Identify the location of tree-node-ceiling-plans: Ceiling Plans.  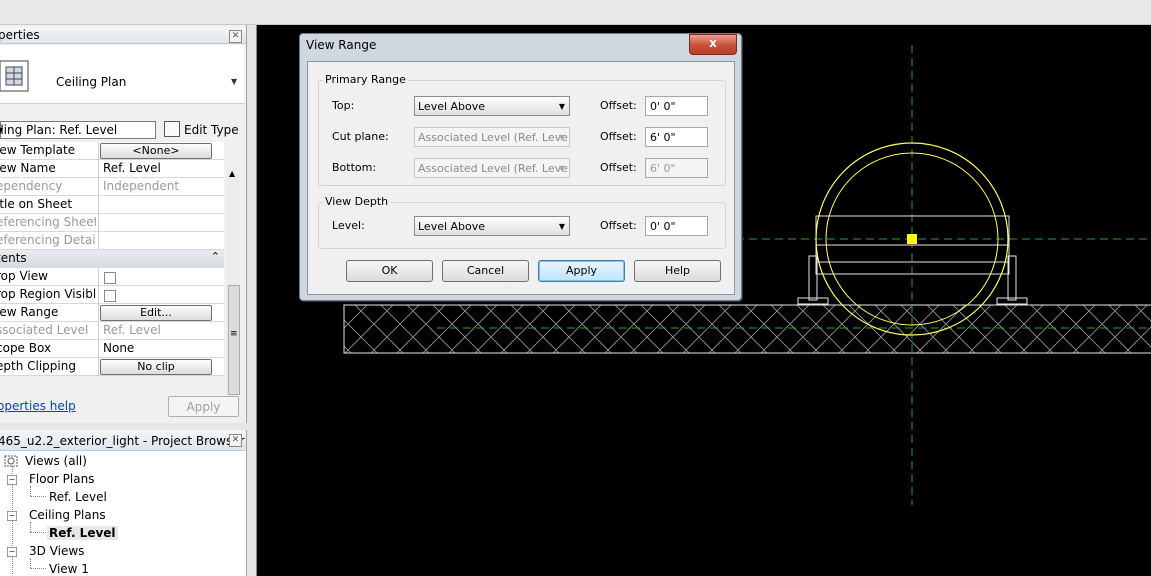
(67, 515).